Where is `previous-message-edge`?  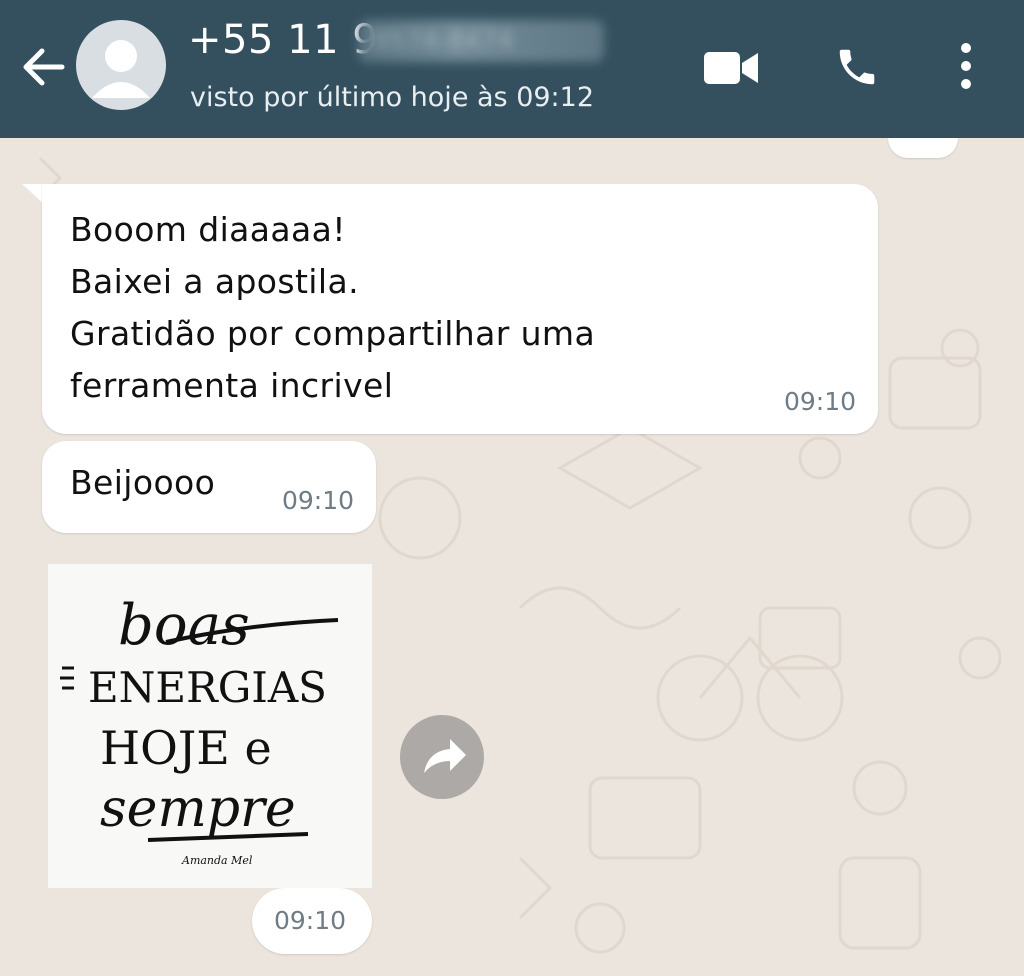 previous-message-edge is located at coordinates (923, 148).